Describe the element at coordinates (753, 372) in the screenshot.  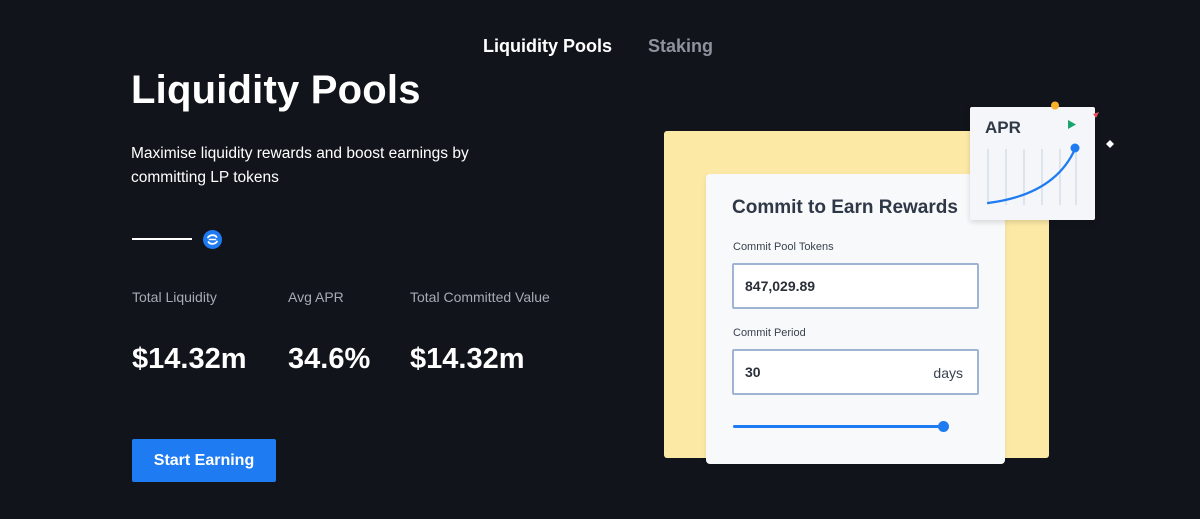
I see `period-value: 30` at that location.